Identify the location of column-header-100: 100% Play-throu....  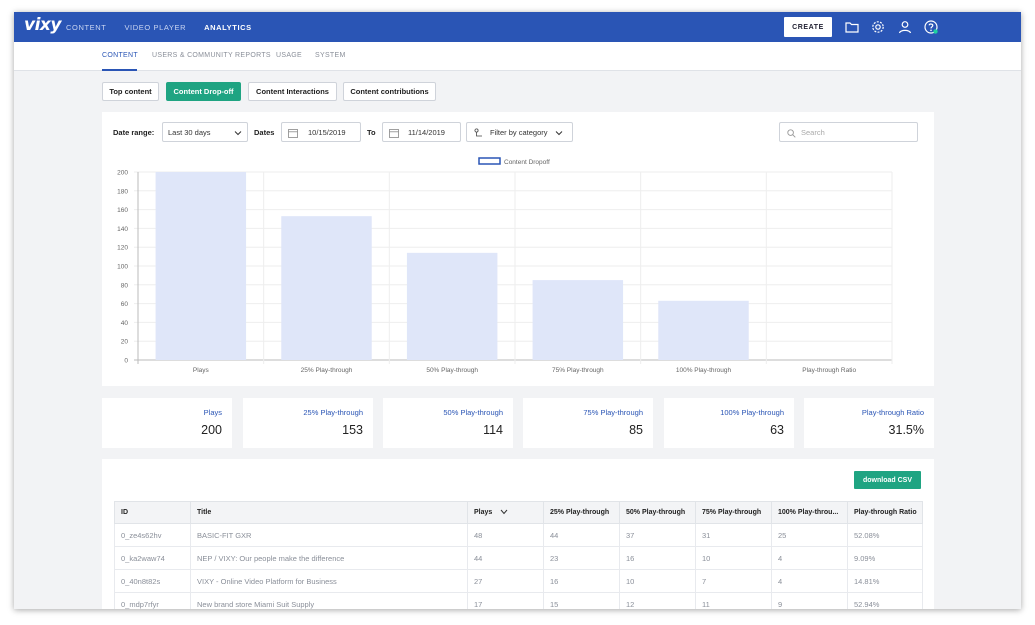
(809, 512).